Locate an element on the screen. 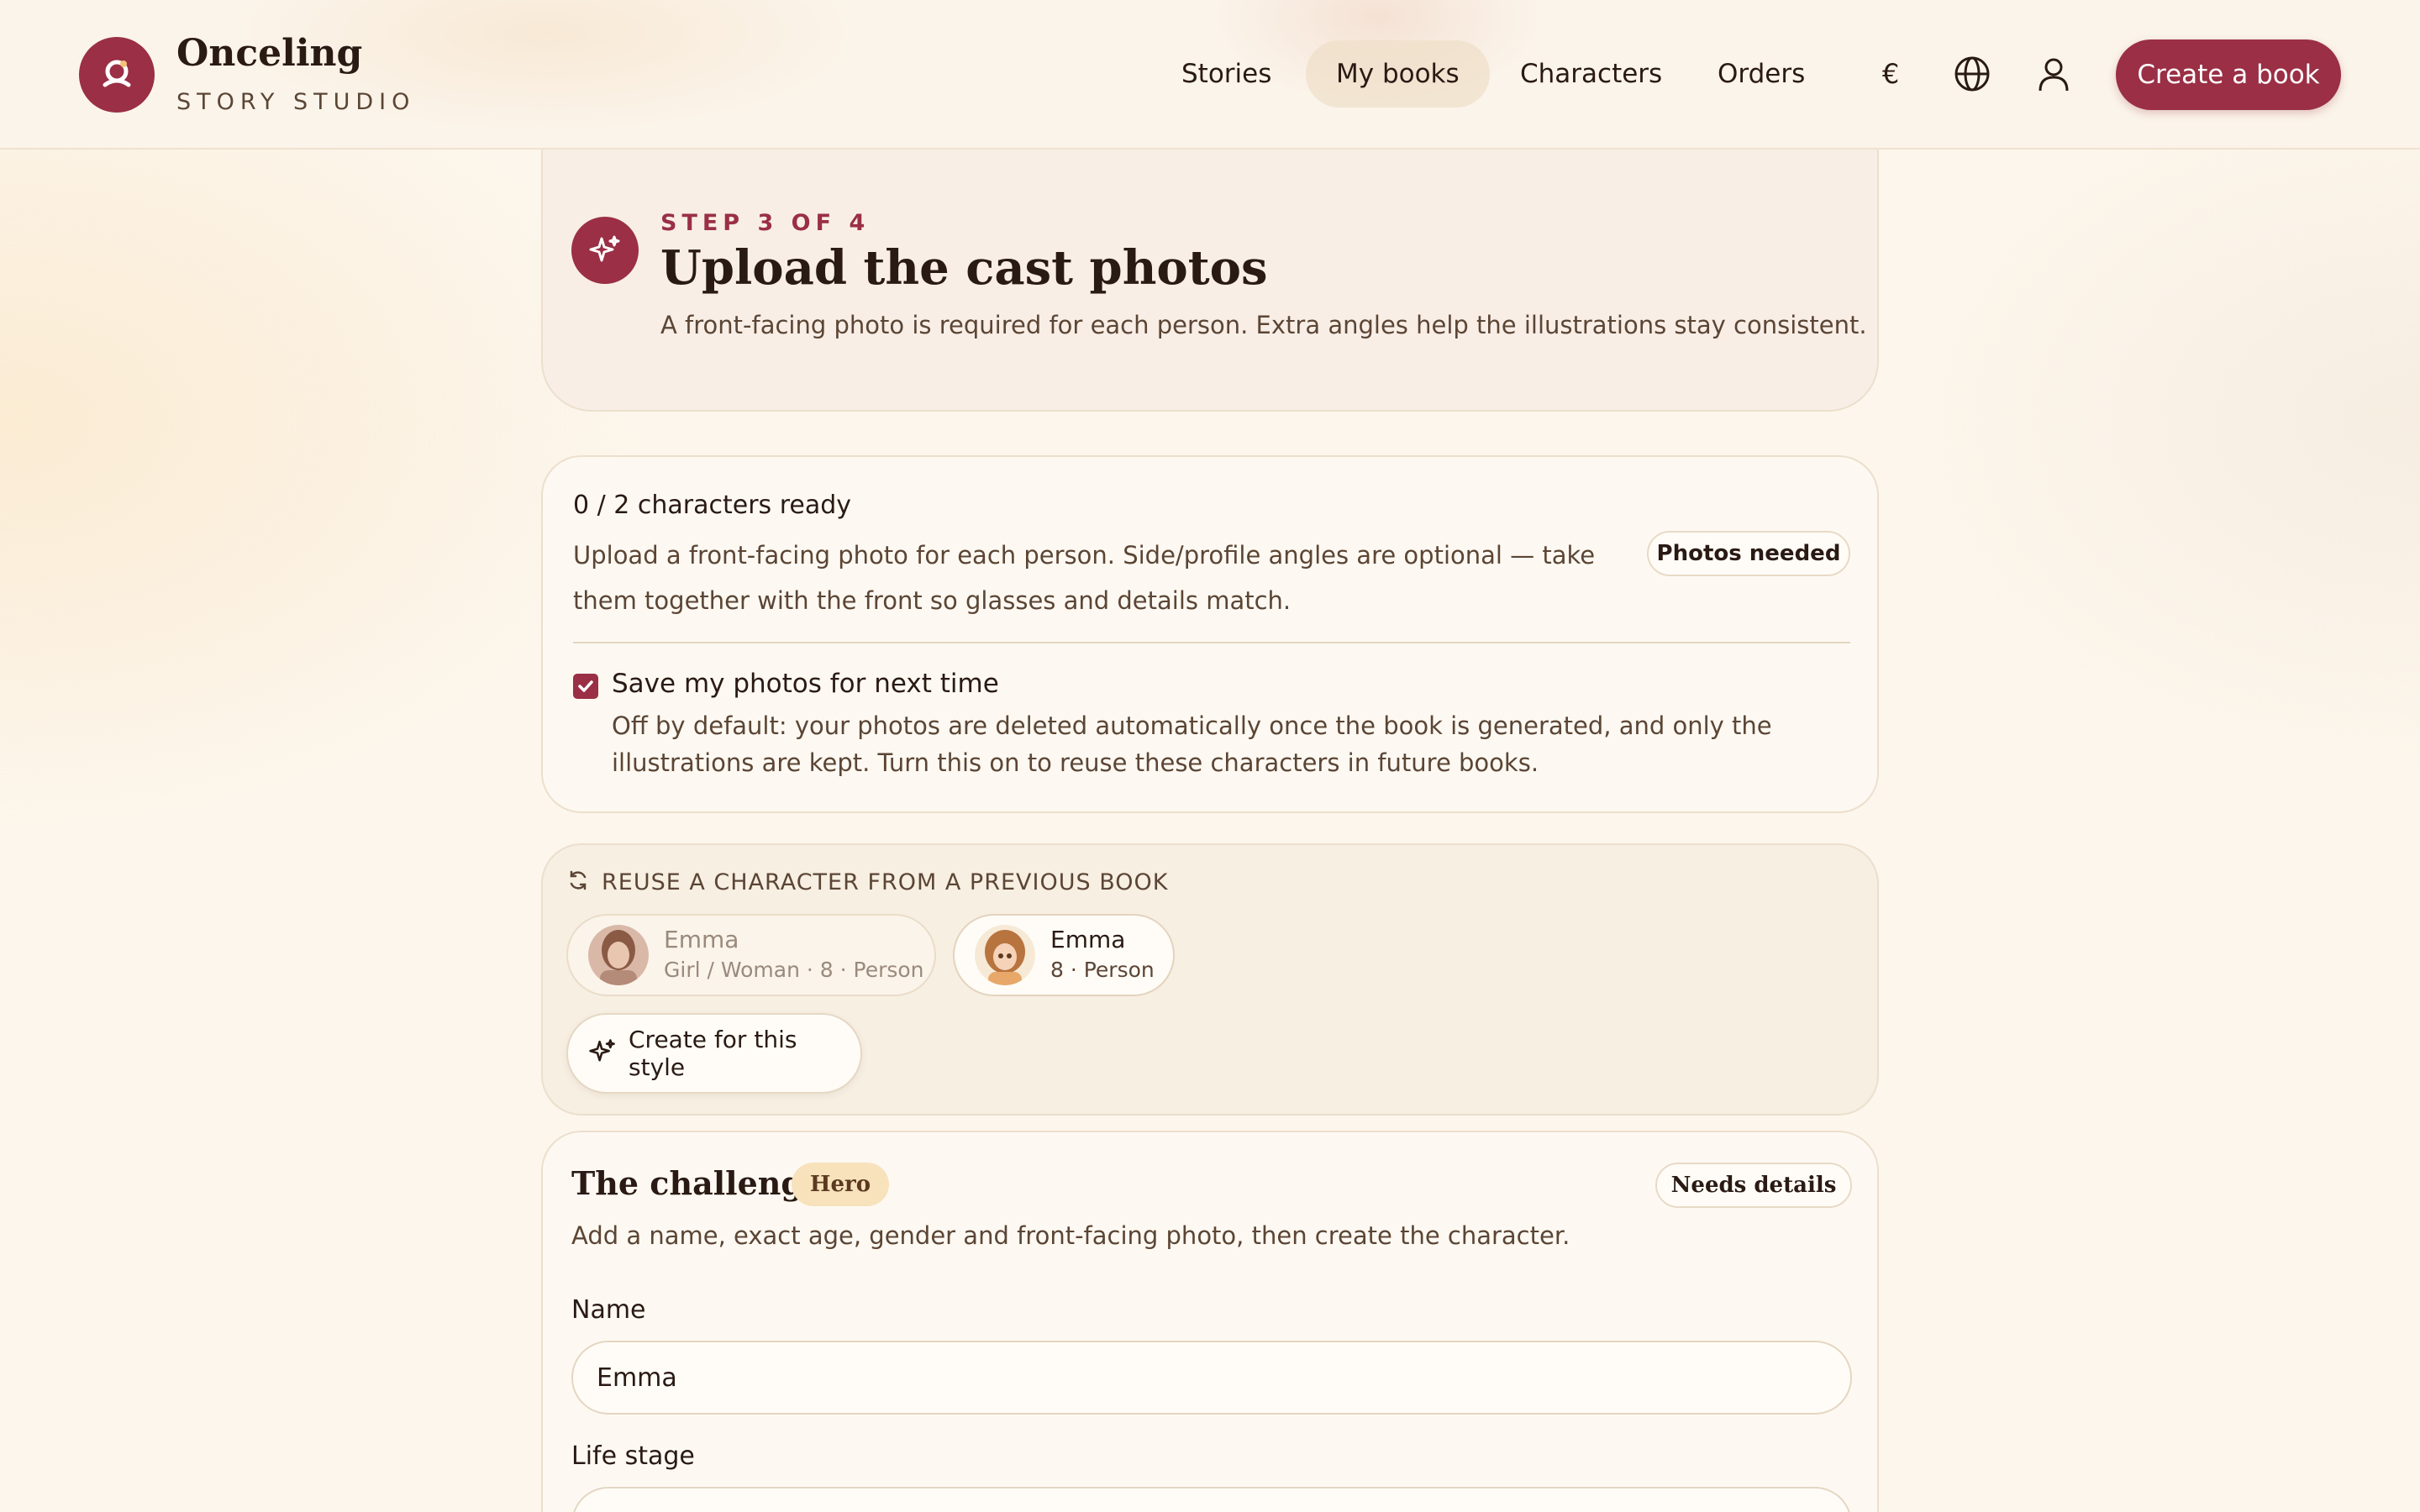 Image resolution: width=2420 pixels, height=1512 pixels. save-photos-checkbox is located at coordinates (585, 686).